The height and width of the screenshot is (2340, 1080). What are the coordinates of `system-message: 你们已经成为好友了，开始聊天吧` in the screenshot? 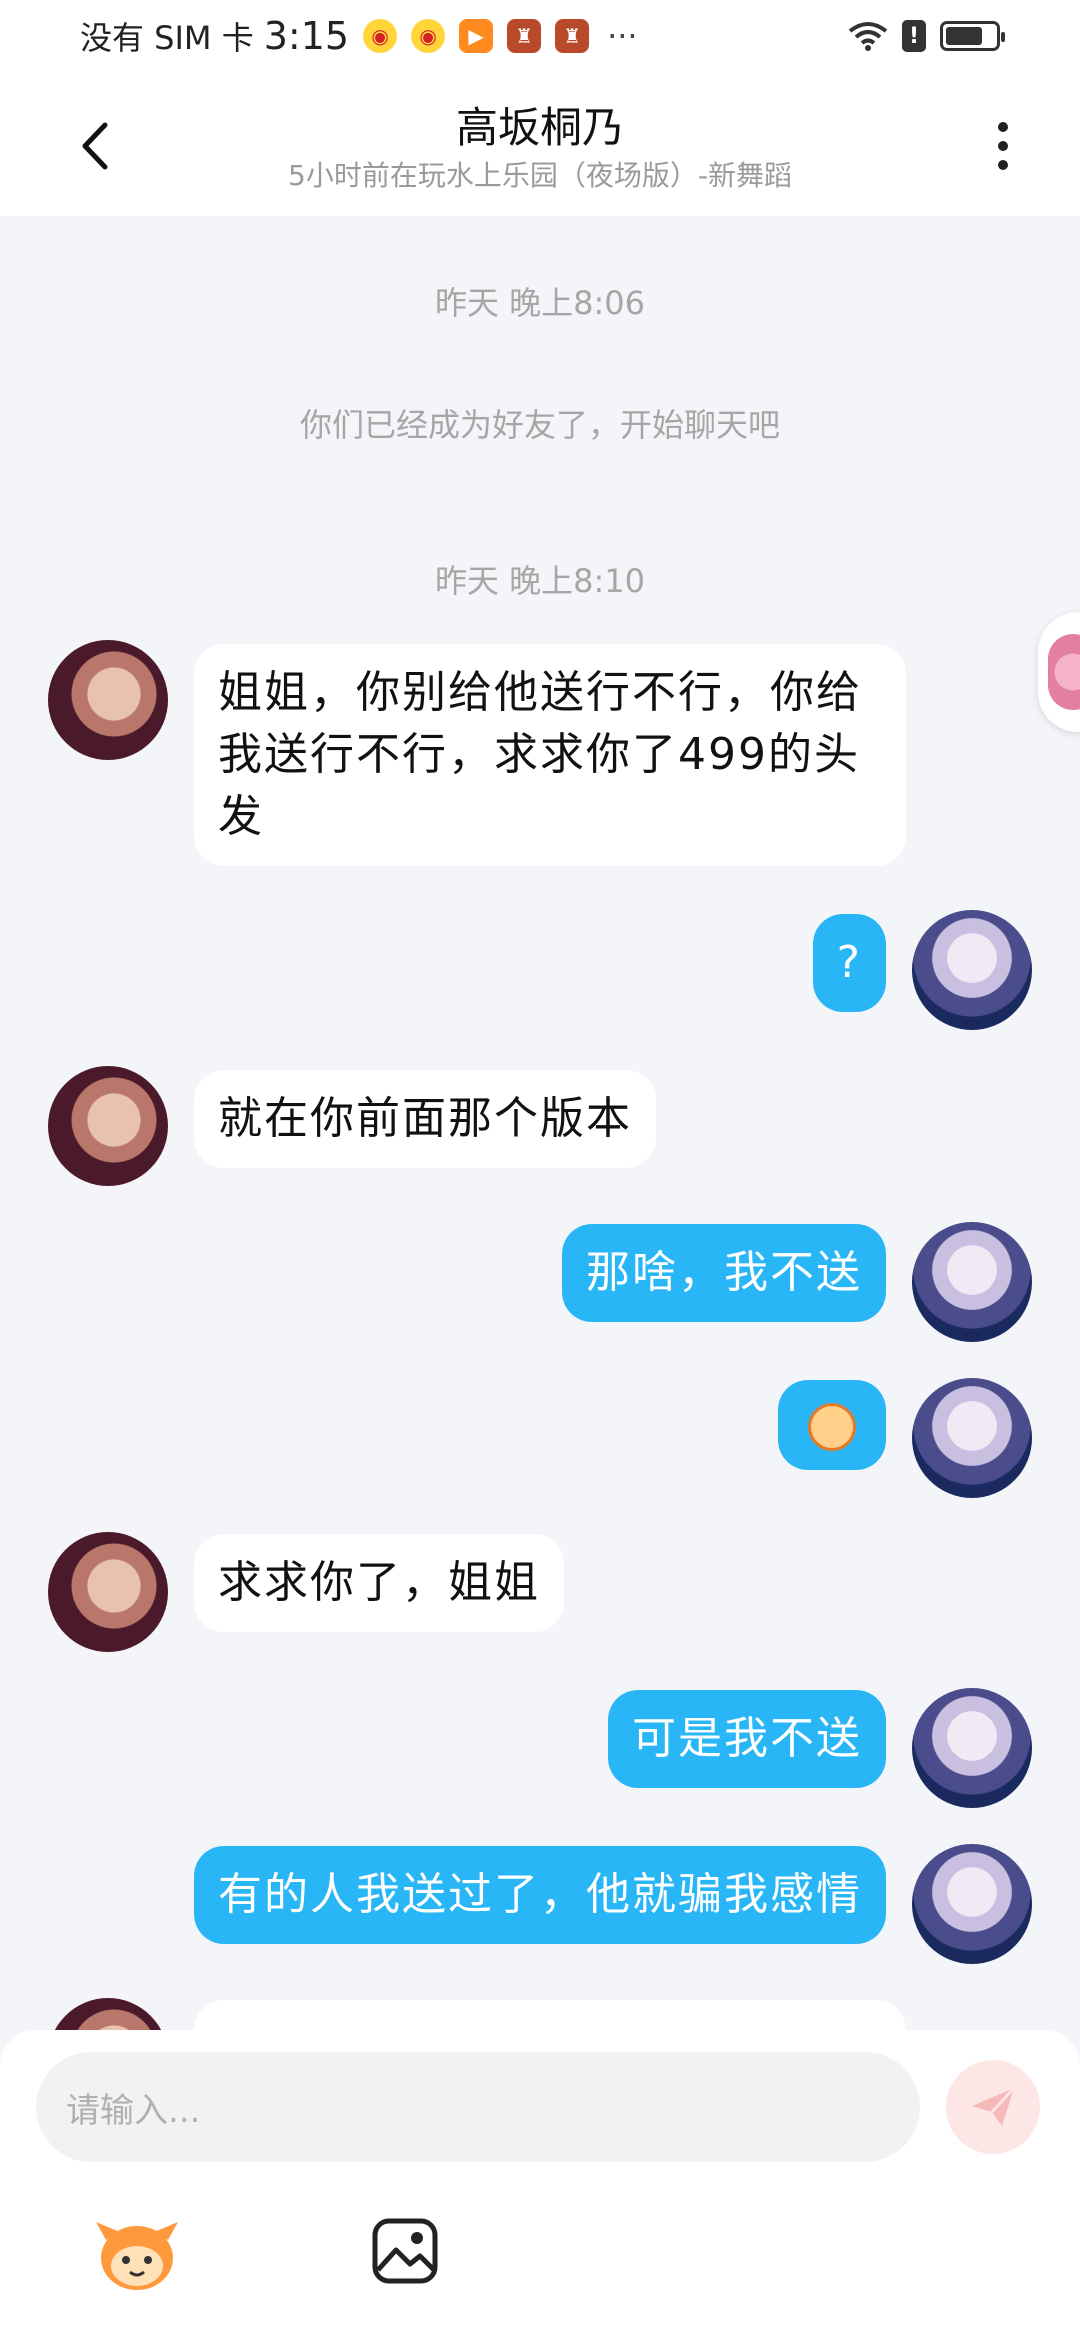 It's located at (539, 425).